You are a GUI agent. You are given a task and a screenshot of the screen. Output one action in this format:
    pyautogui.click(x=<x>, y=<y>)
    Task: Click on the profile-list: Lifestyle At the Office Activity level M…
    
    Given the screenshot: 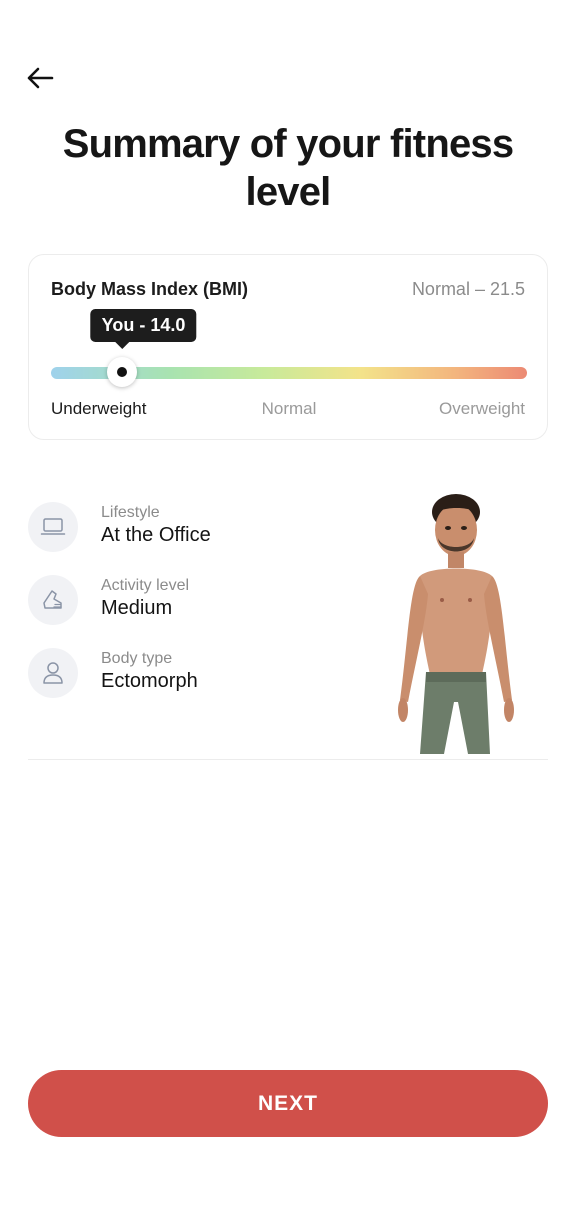 What is the action you would take?
    pyautogui.click(x=193, y=611)
    